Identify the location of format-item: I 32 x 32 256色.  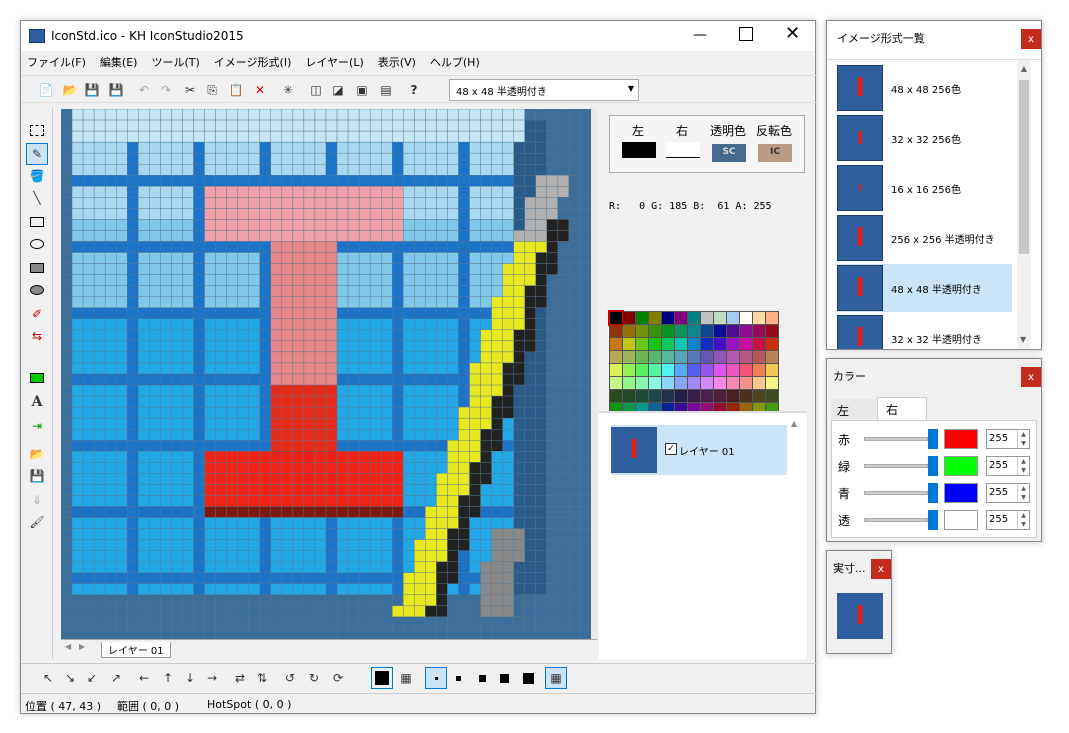
(924, 138).